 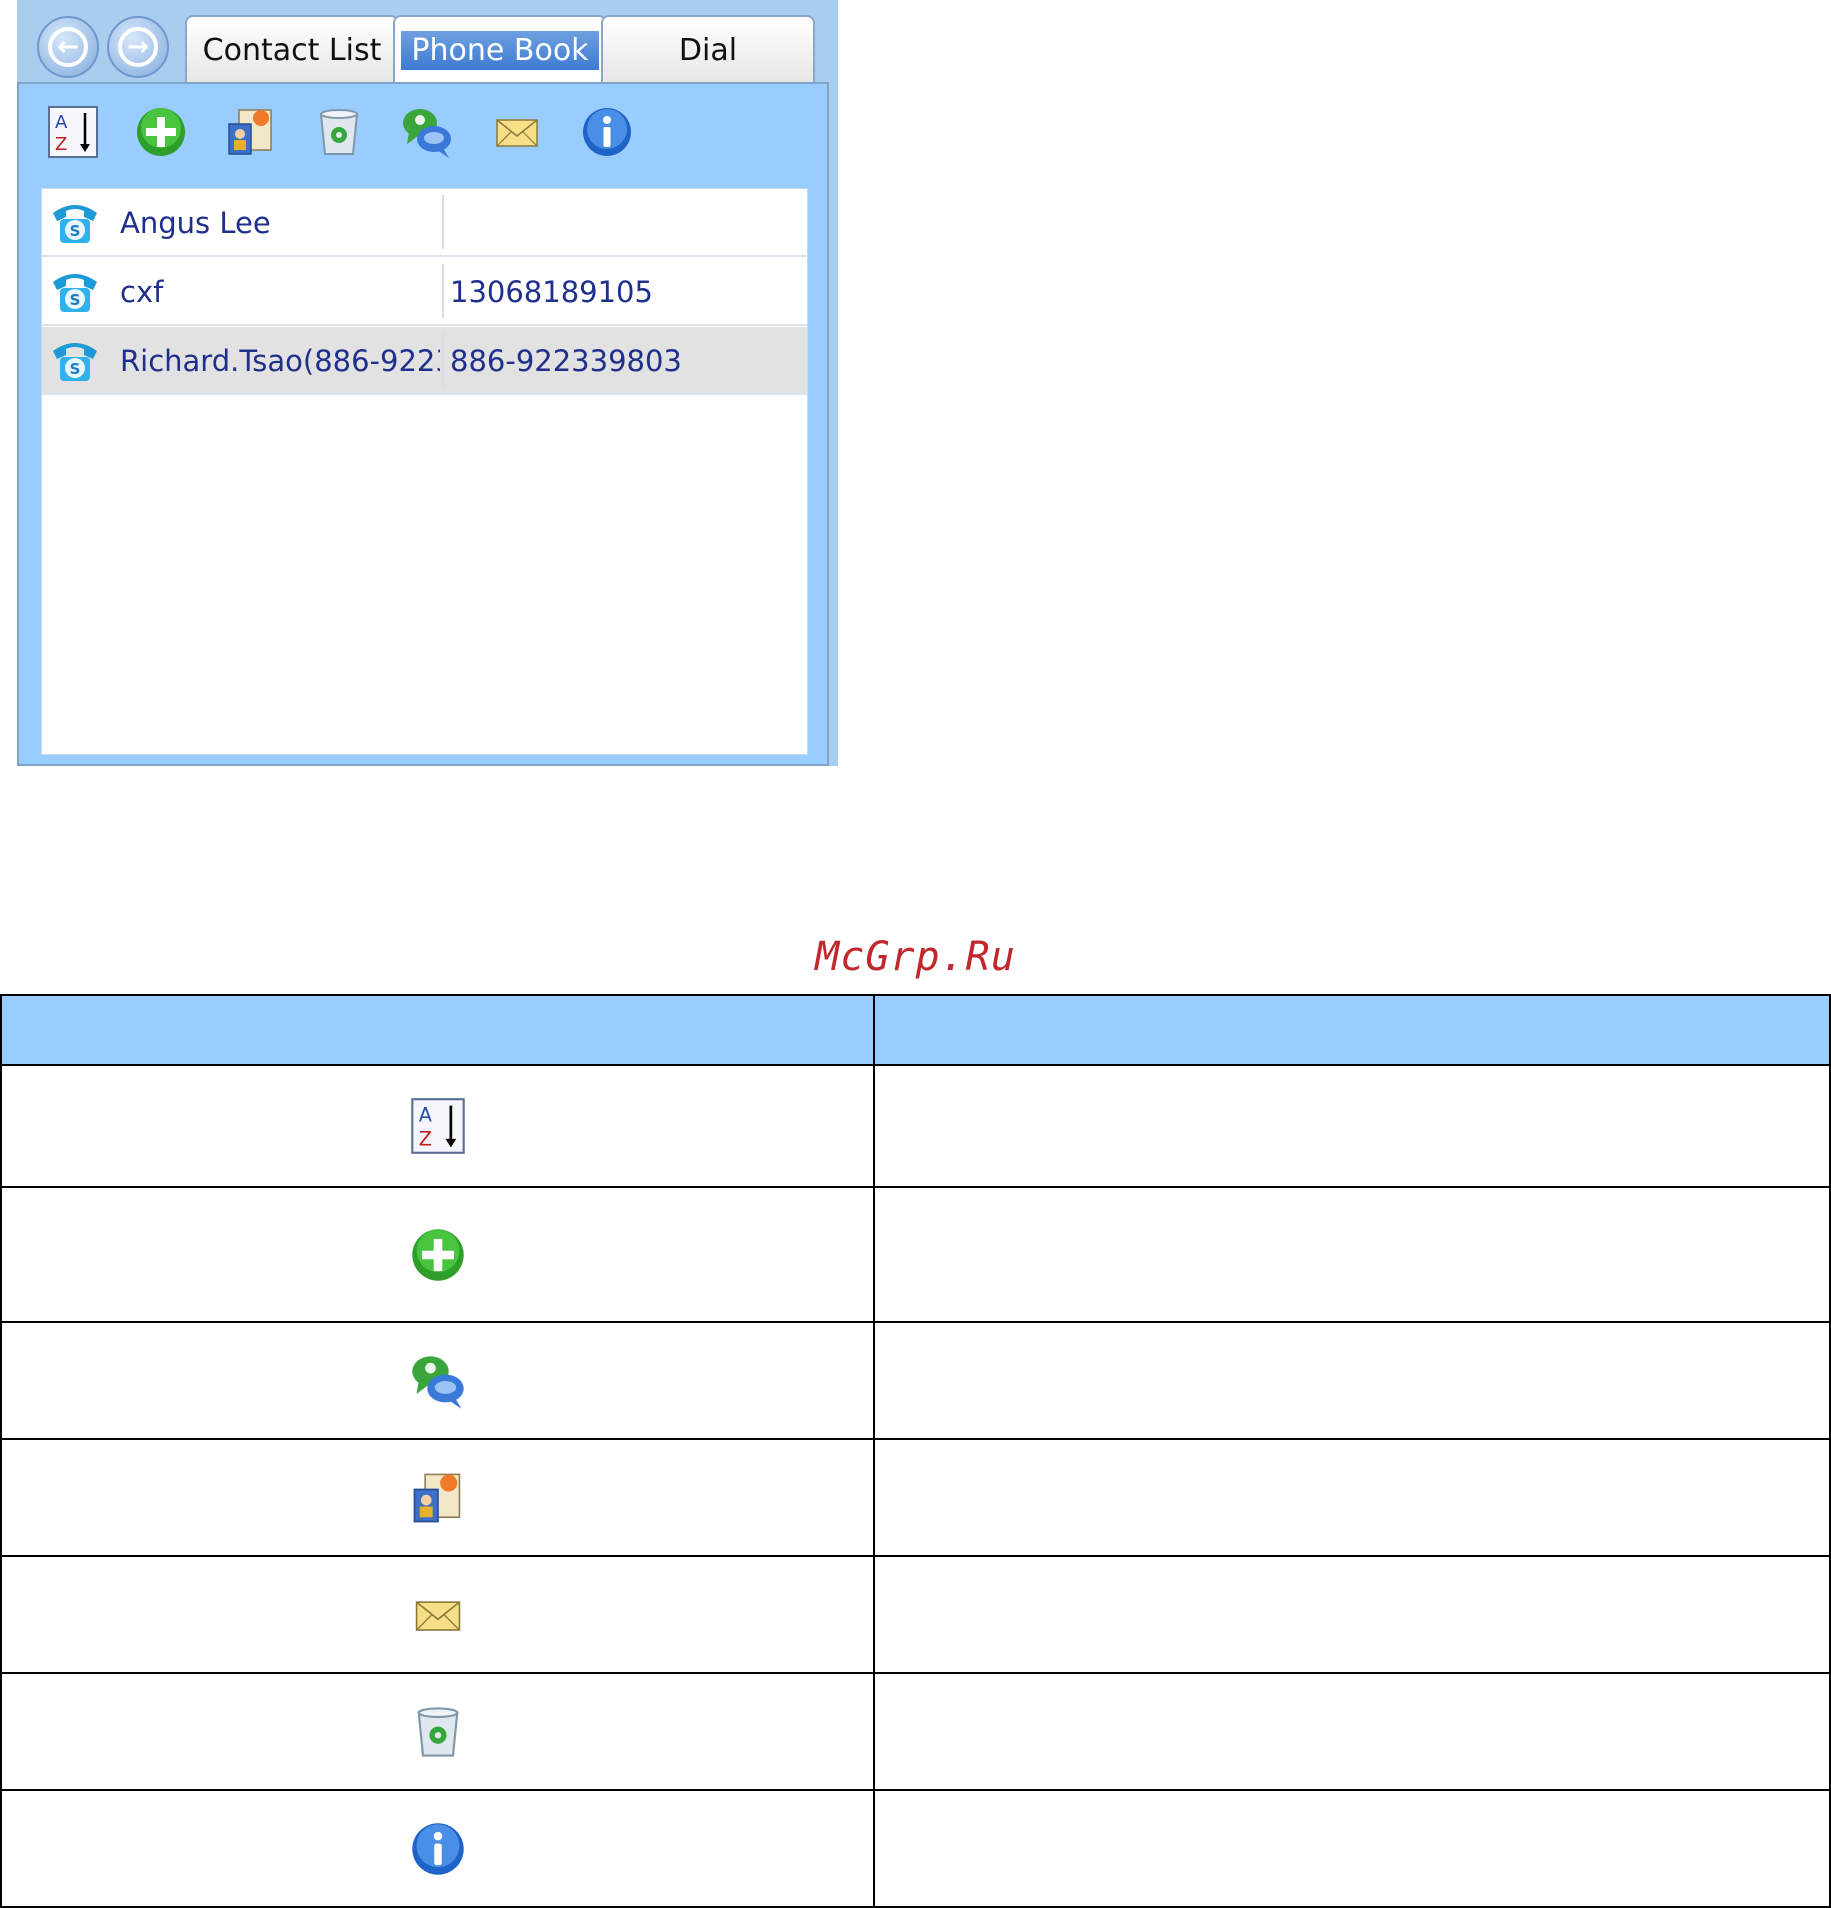 I want to click on tab-label: Phone Book, so click(x=500, y=50).